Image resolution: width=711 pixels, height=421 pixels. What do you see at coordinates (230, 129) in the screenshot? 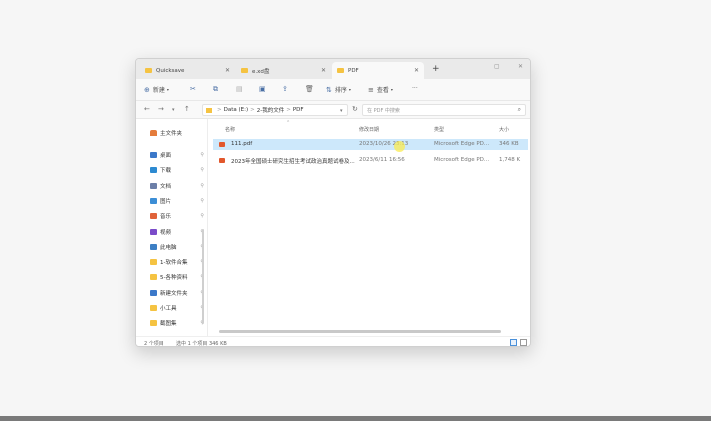
I see `column-header-name: 名称` at bounding box center [230, 129].